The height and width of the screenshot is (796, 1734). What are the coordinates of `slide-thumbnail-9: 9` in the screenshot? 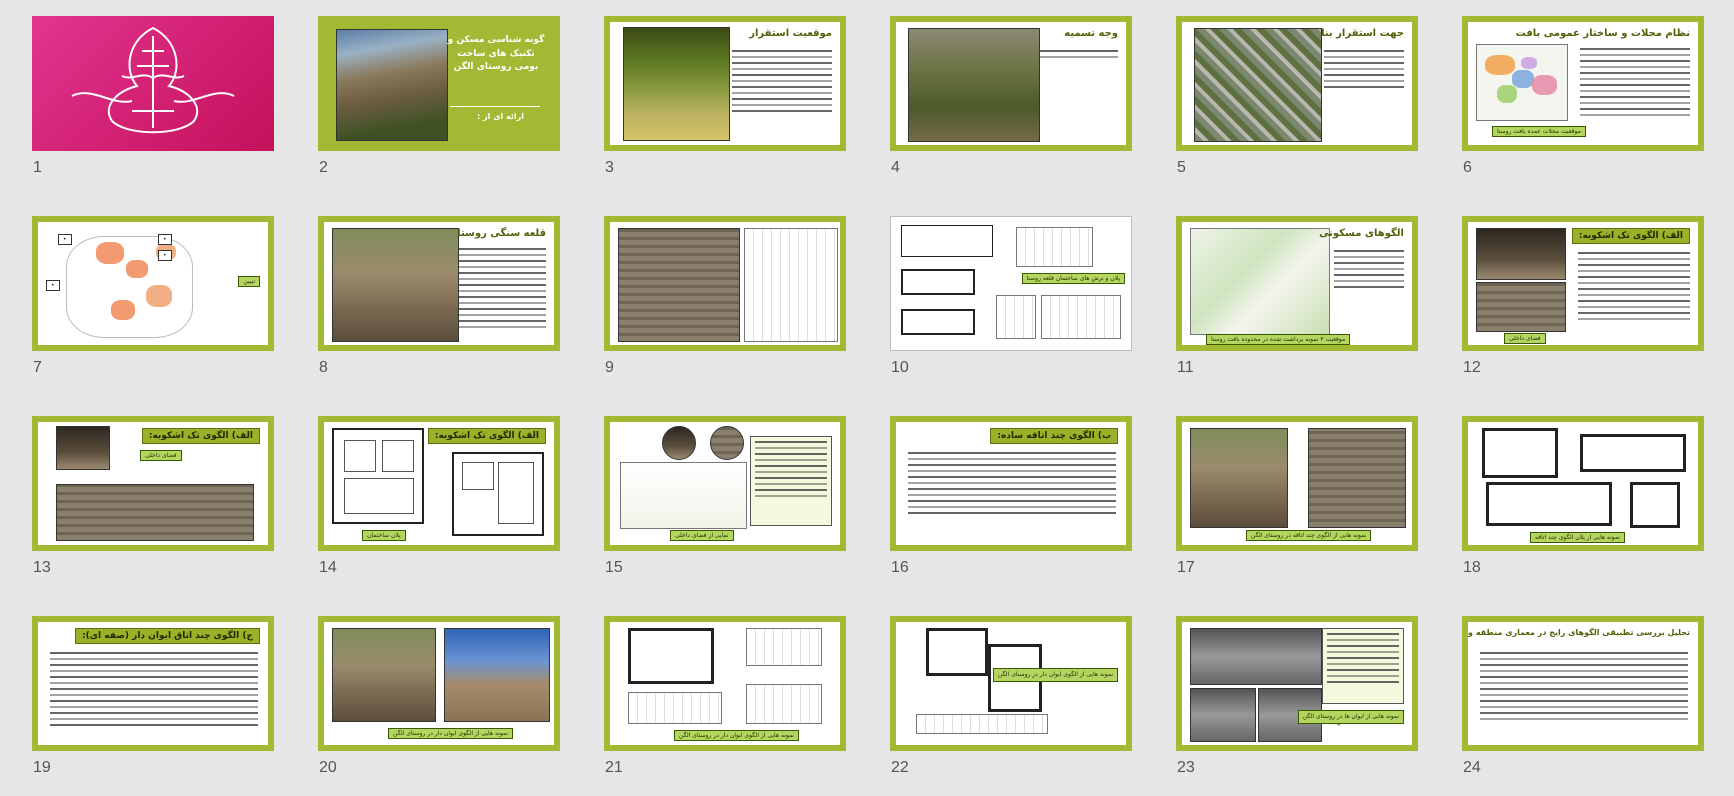 It's located at (725, 306).